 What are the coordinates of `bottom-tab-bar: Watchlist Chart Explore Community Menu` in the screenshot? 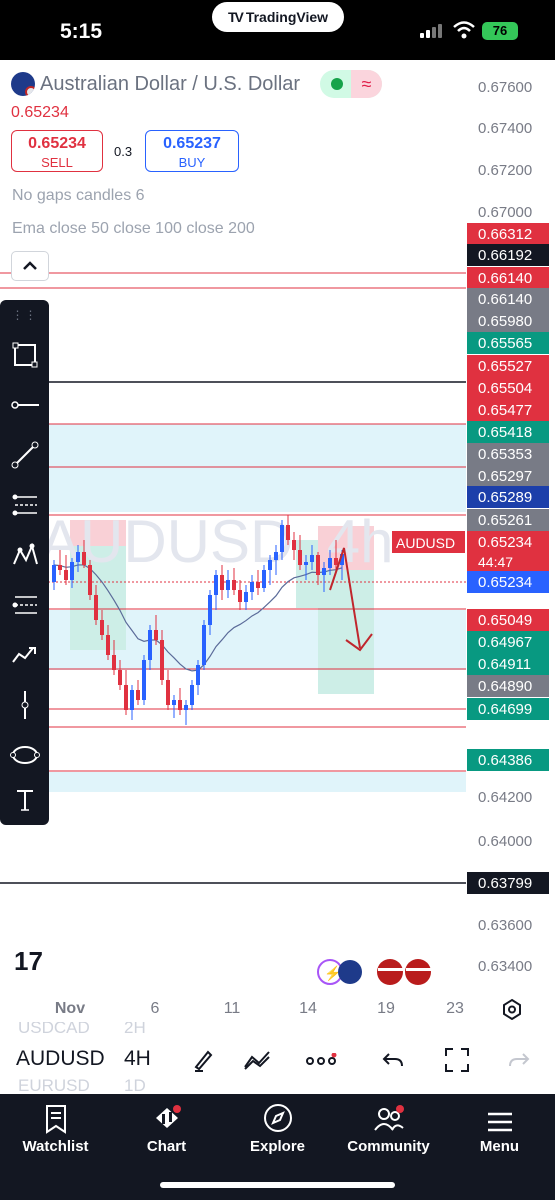 It's located at (277, 1147).